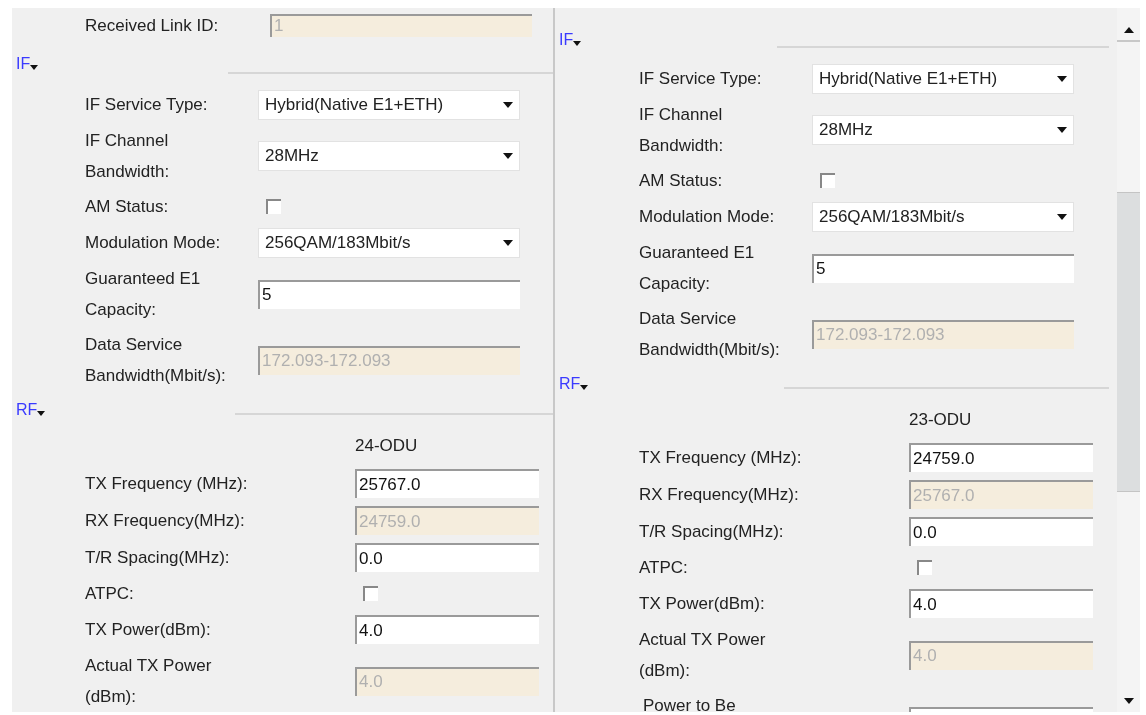 The width and height of the screenshot is (1146, 715). Describe the element at coordinates (1128, 342) in the screenshot. I see `scroll-thumb` at that location.